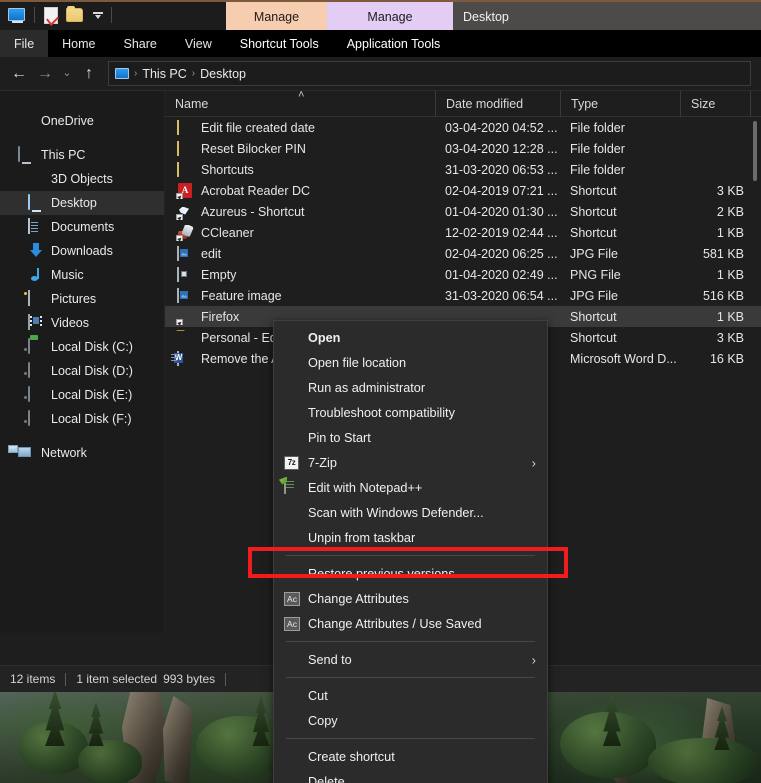 Image resolution: width=761 pixels, height=783 pixels. I want to click on sidebar-item-pictures: Pictures, so click(82, 299).